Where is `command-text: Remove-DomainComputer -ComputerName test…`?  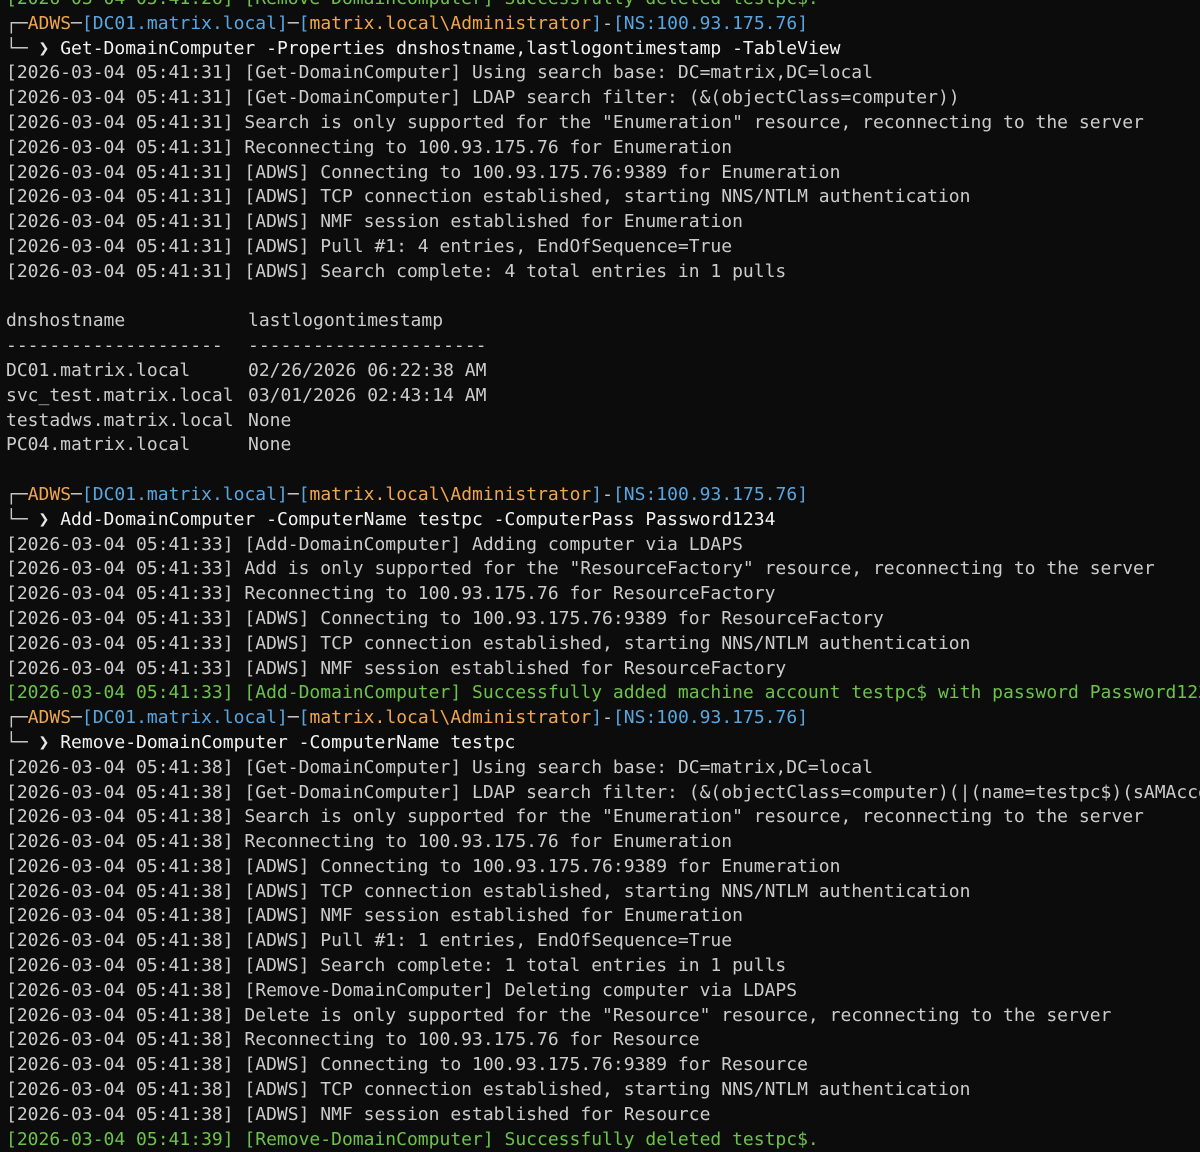
command-text: Remove-DomainComputer -ComputerName test… is located at coordinates (288, 742).